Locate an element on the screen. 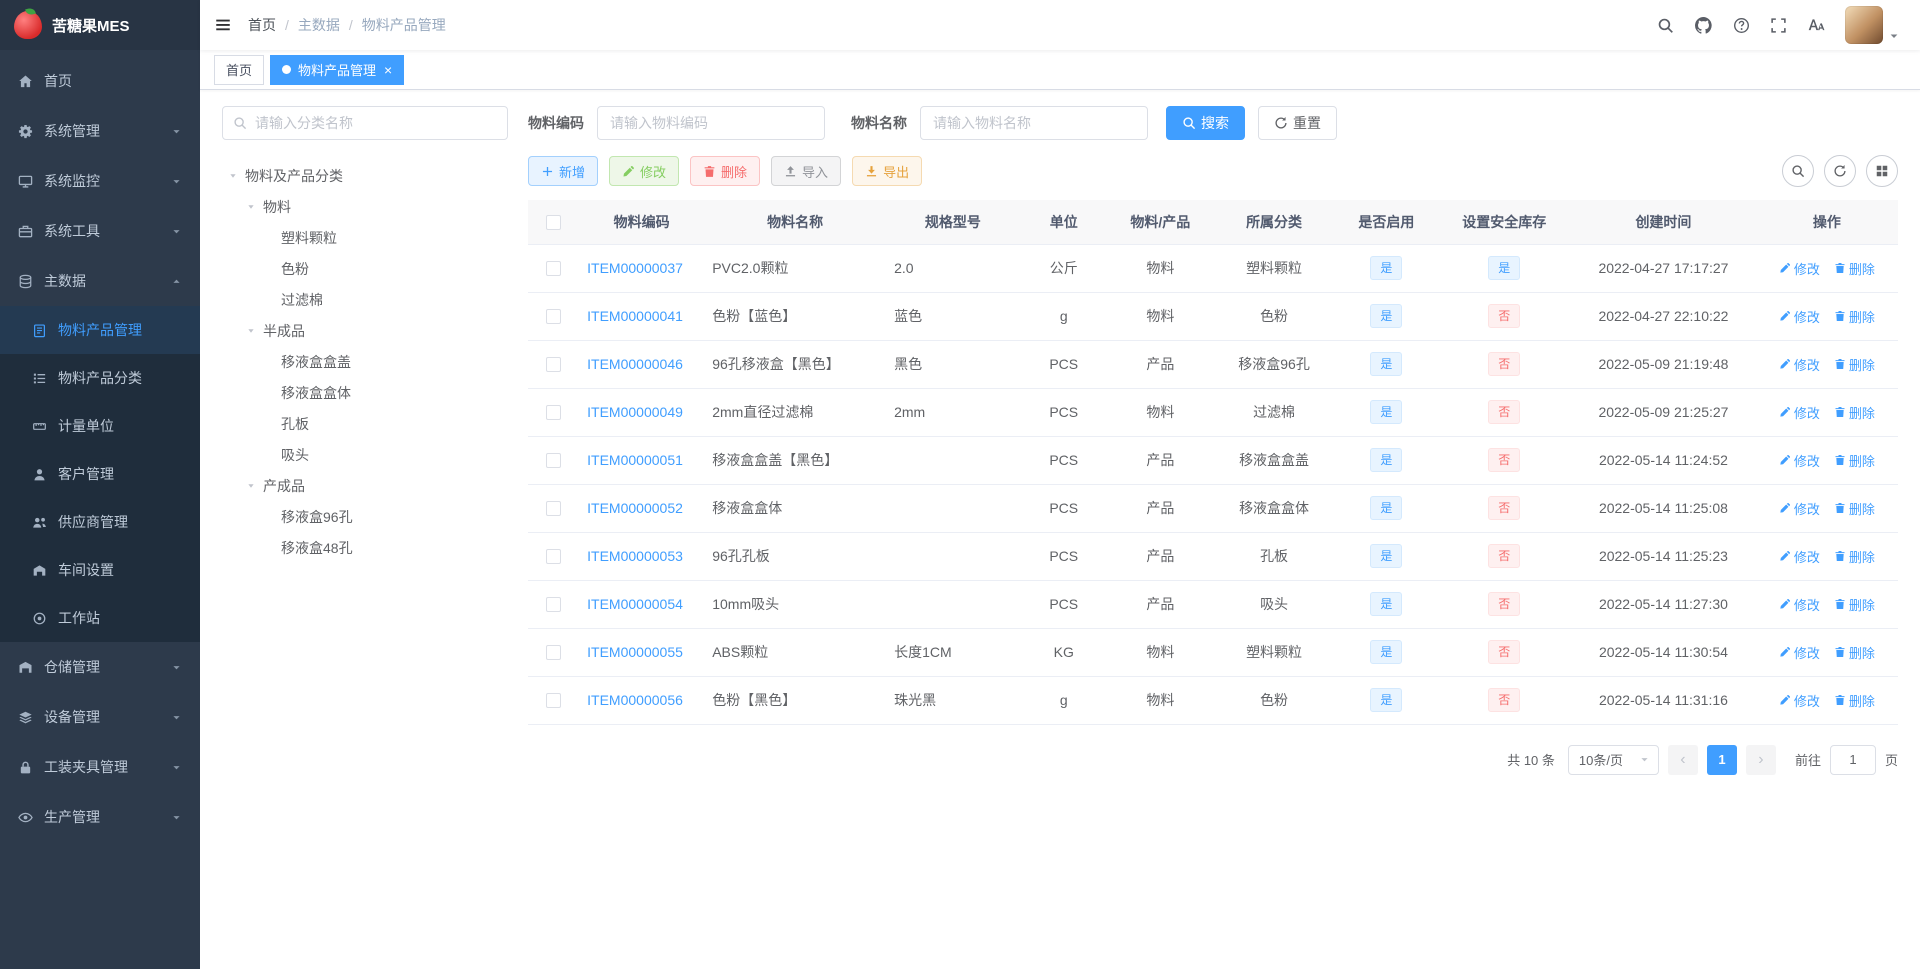  tree-node: 移液盒盒体 is located at coordinates (365, 392).